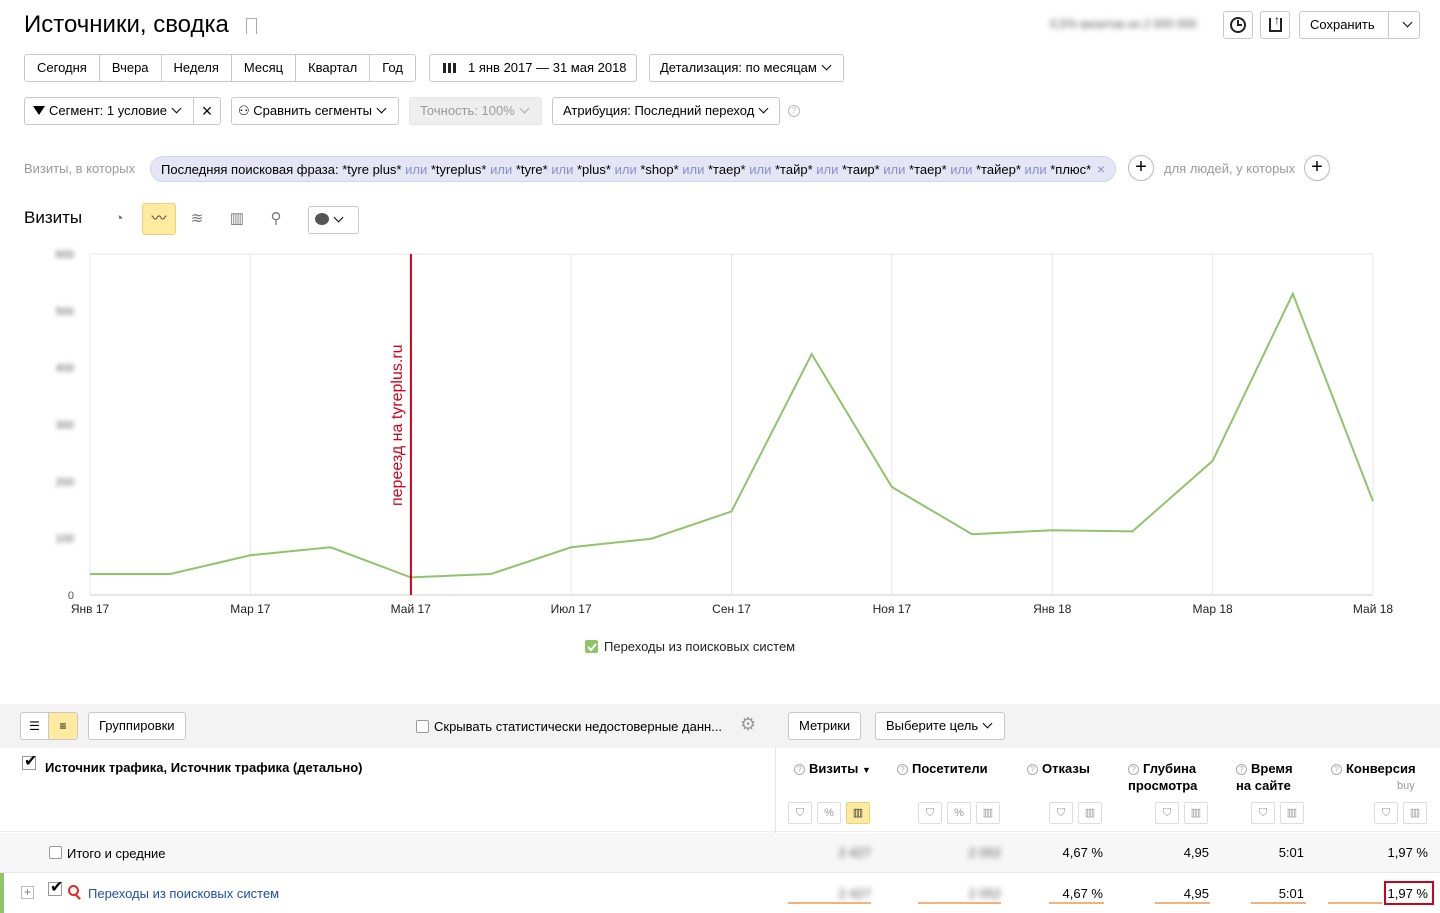  What do you see at coordinates (571, 609) in the screenshot?
I see `x-tick-label: Июл 17` at bounding box center [571, 609].